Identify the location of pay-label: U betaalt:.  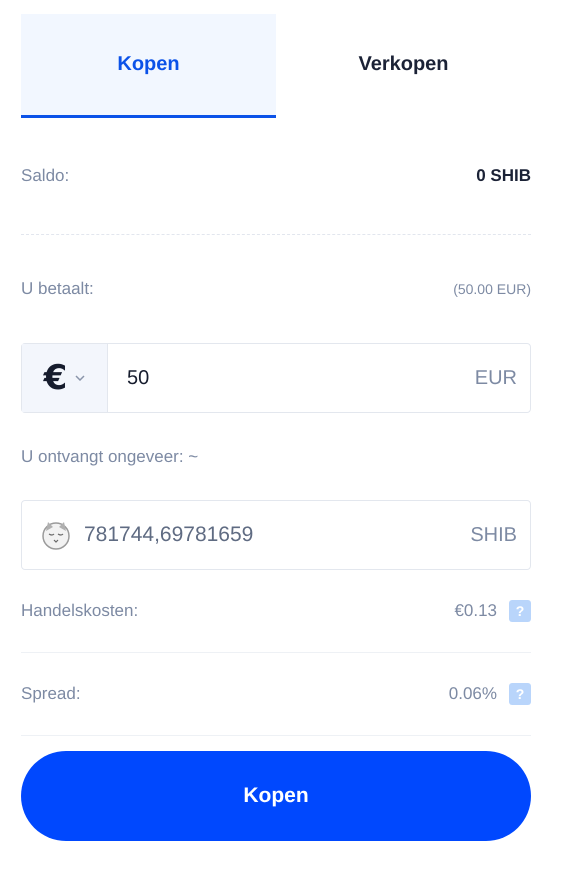
(57, 289).